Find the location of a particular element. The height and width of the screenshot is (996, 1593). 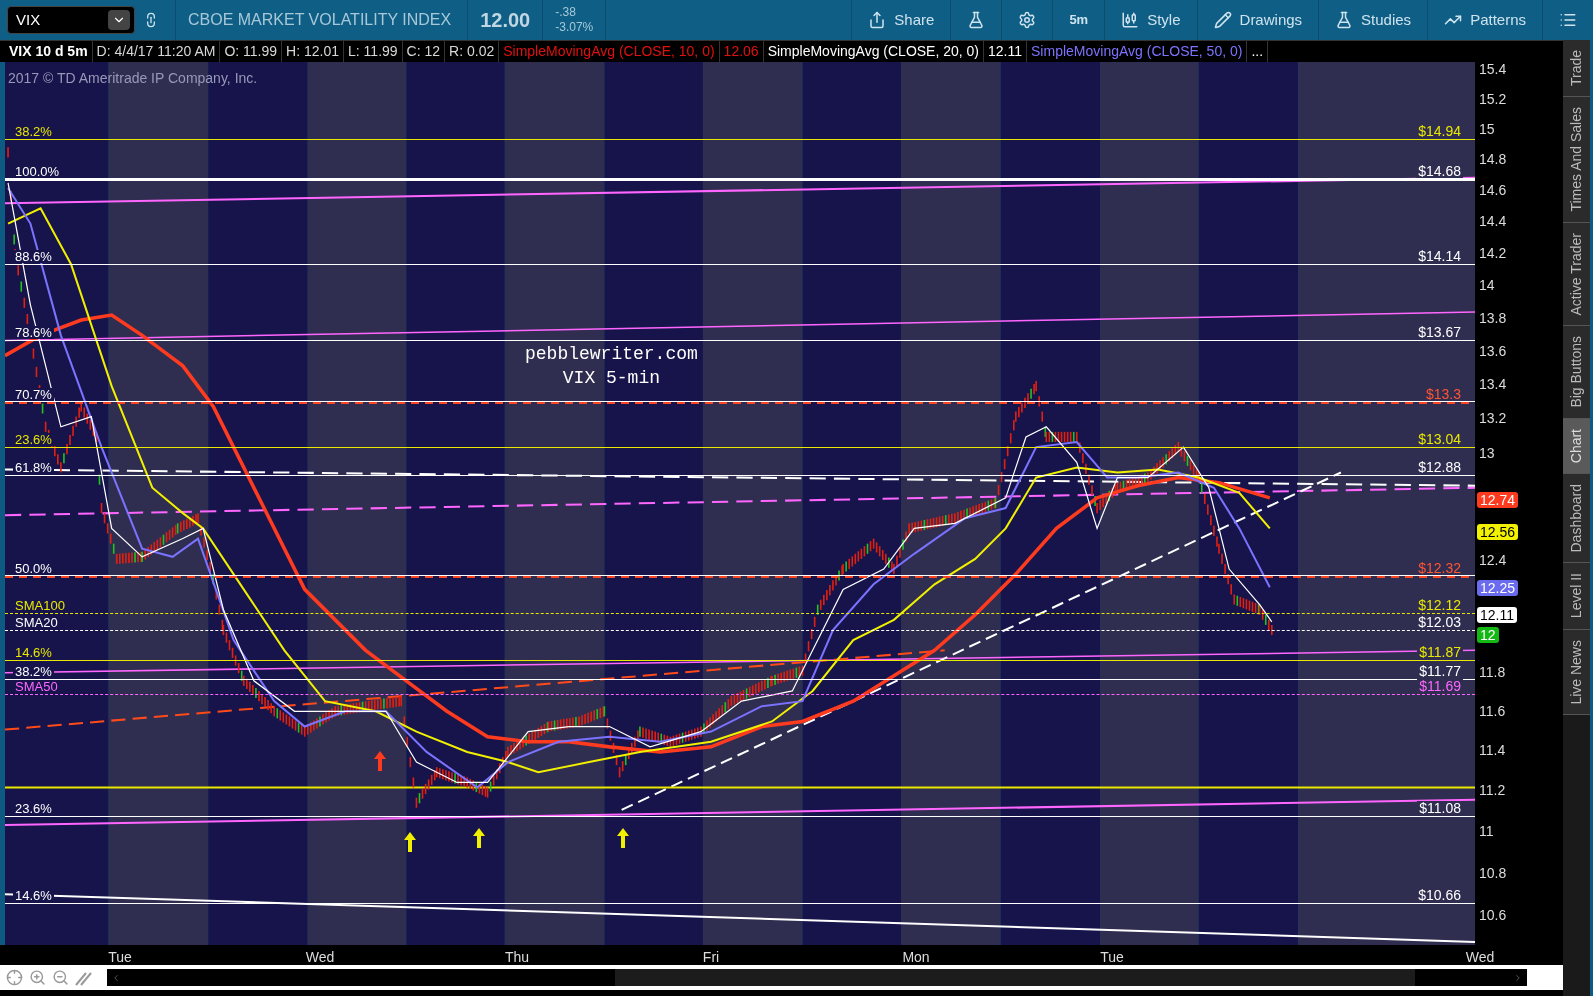

annotation-text: VIX 5-min is located at coordinates (611, 378).